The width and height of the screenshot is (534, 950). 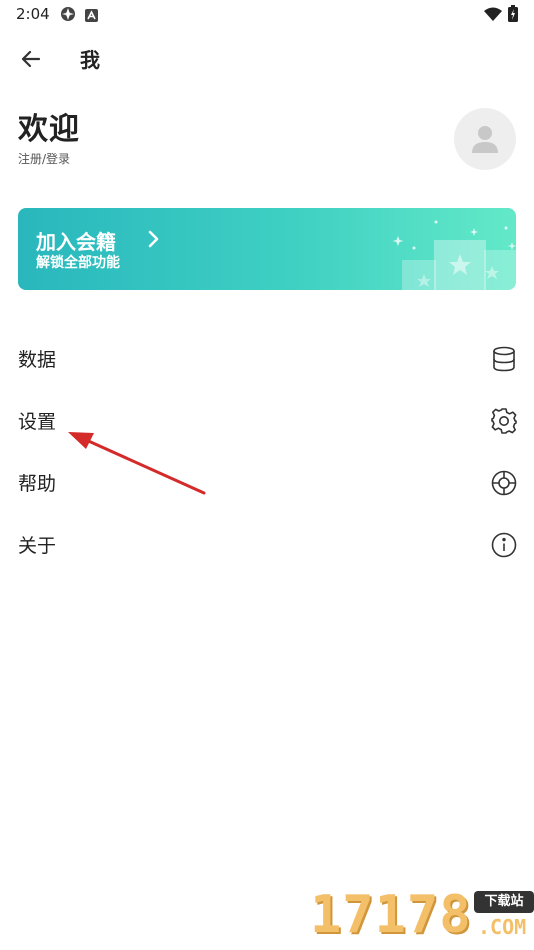 I want to click on watermark-digits: 17178, so click(x=391, y=915).